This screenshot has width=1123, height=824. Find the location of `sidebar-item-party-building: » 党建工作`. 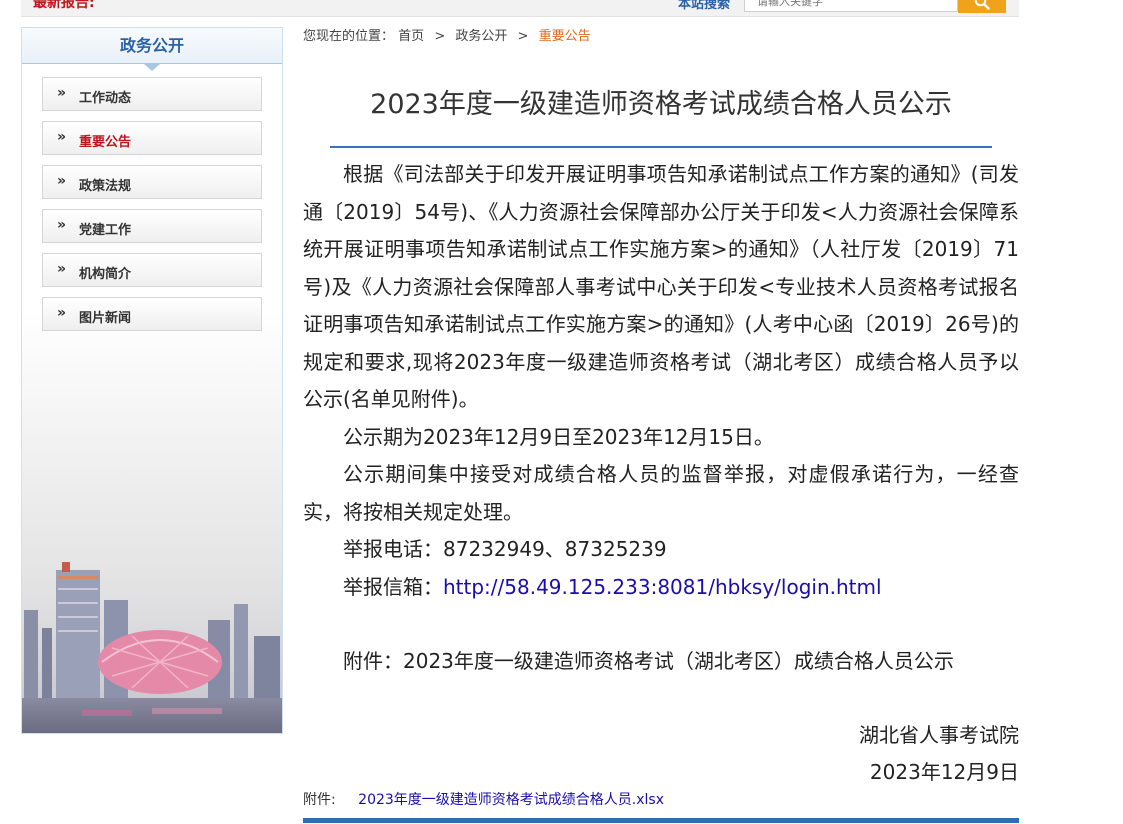

sidebar-item-party-building: » 党建工作 is located at coordinates (152, 226).